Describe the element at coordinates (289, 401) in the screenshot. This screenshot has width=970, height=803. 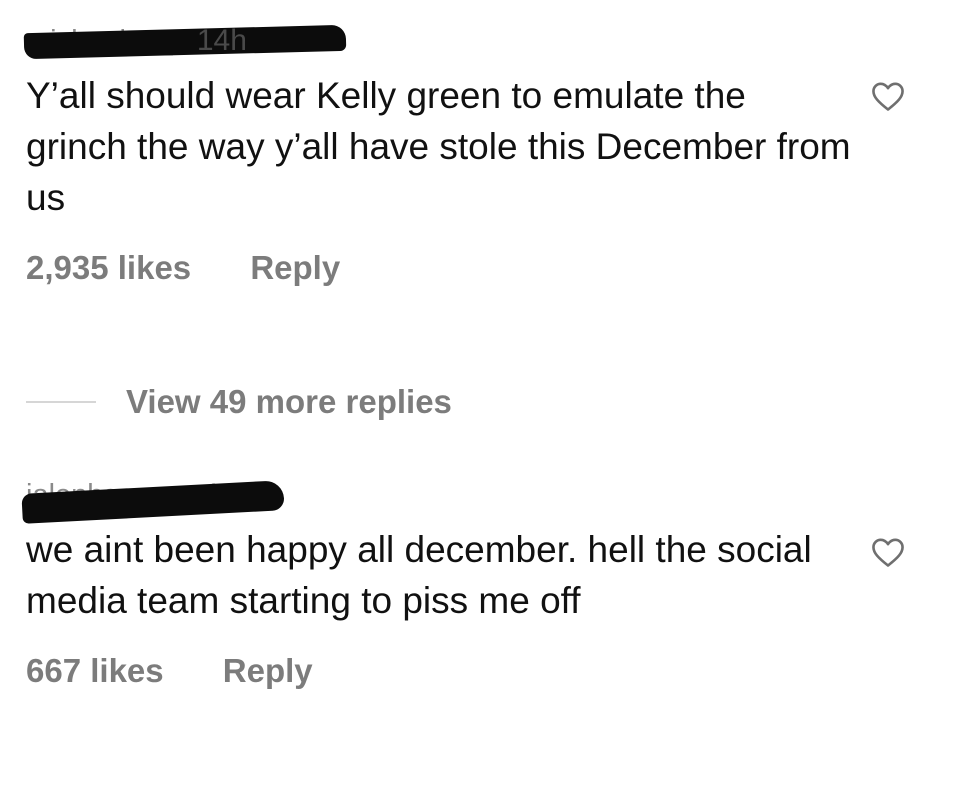
I see `view-more-replies-label: View 49 more replies` at that location.